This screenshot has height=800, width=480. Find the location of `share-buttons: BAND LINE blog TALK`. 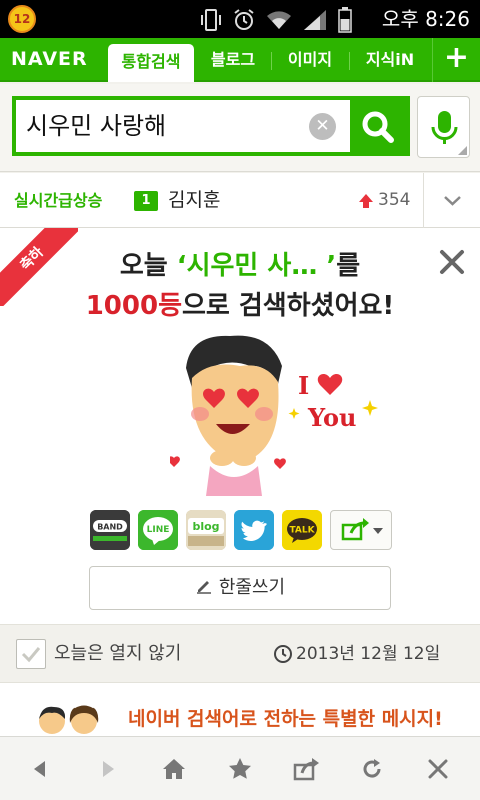

share-buttons: BAND LINE blog TALK is located at coordinates (241, 531).